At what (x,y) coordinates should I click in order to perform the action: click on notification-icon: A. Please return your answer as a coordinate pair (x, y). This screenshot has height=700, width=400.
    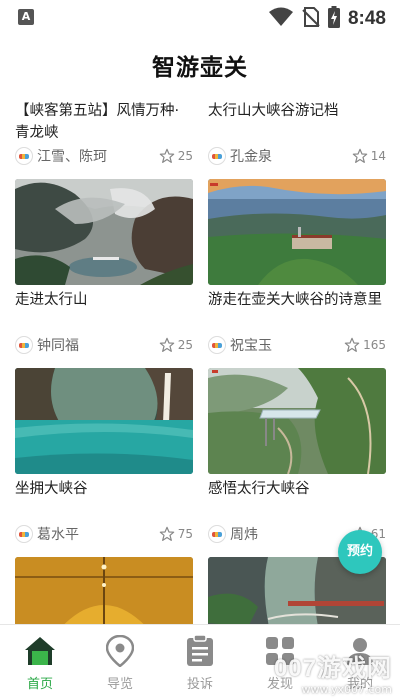
    Looking at the image, I should click on (26, 17).